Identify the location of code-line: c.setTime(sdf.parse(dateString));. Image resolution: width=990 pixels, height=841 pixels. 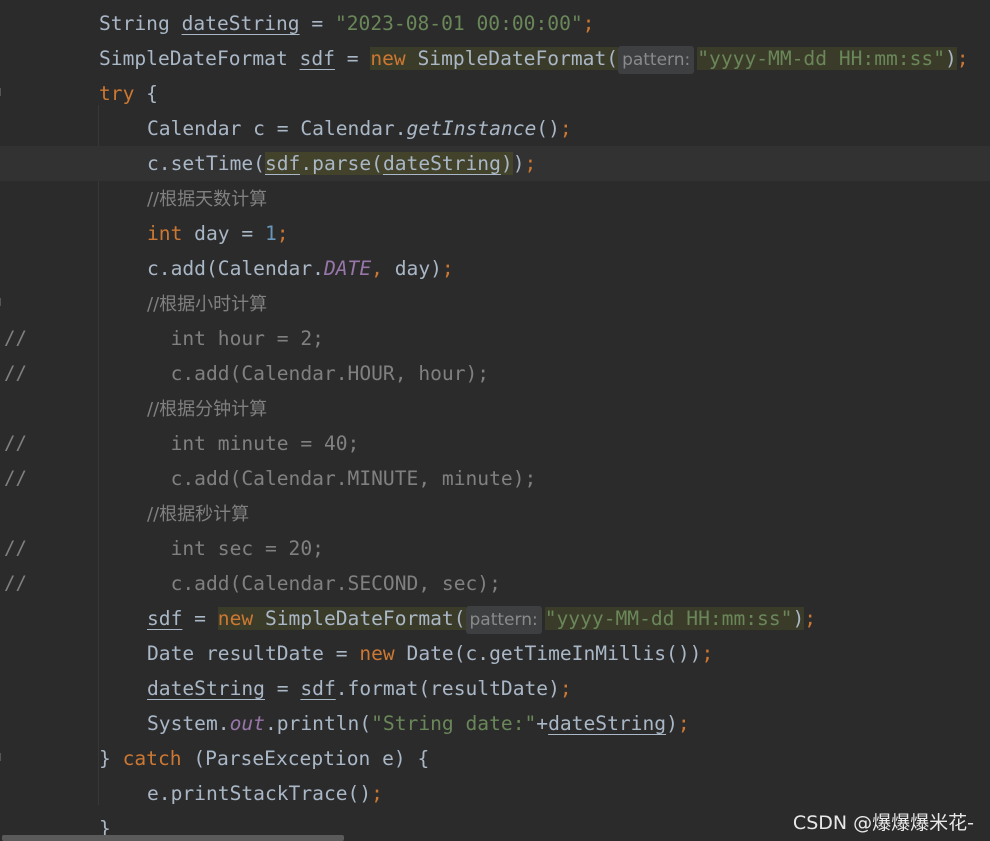
(495, 163).